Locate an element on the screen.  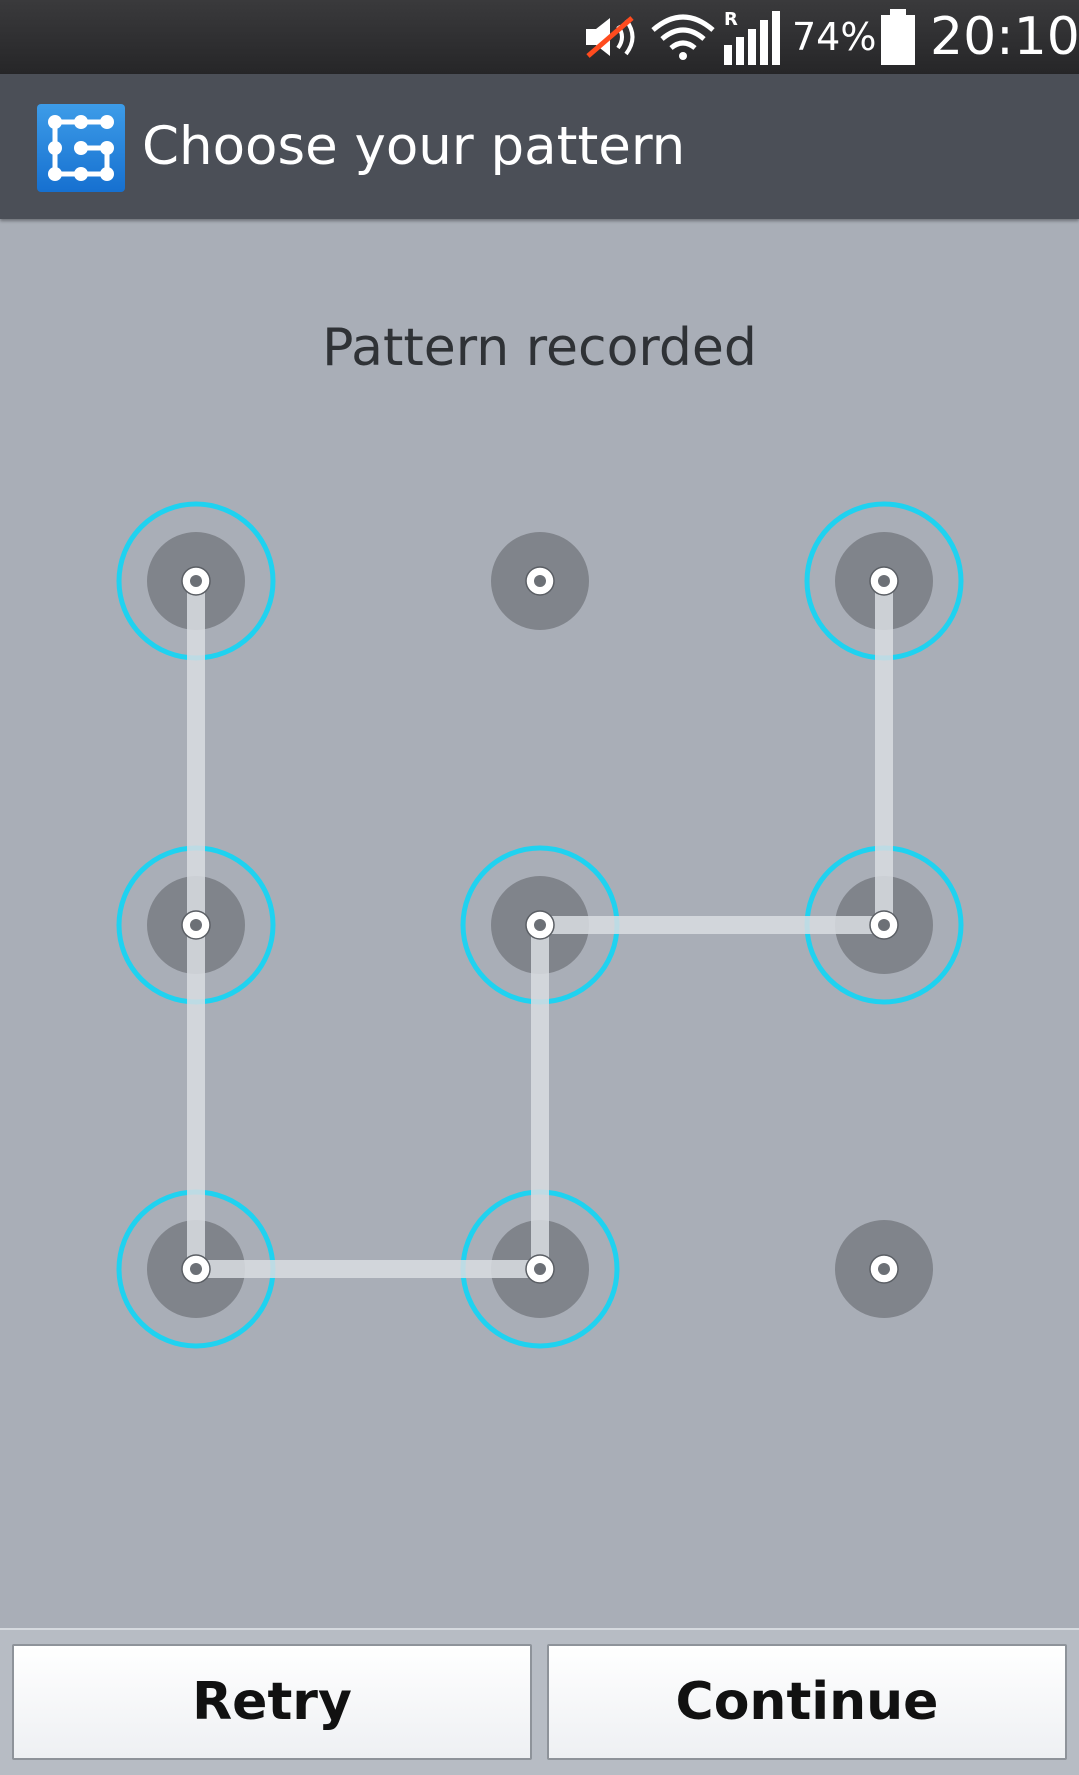
pattern-app-icon is located at coordinates (81, 148).